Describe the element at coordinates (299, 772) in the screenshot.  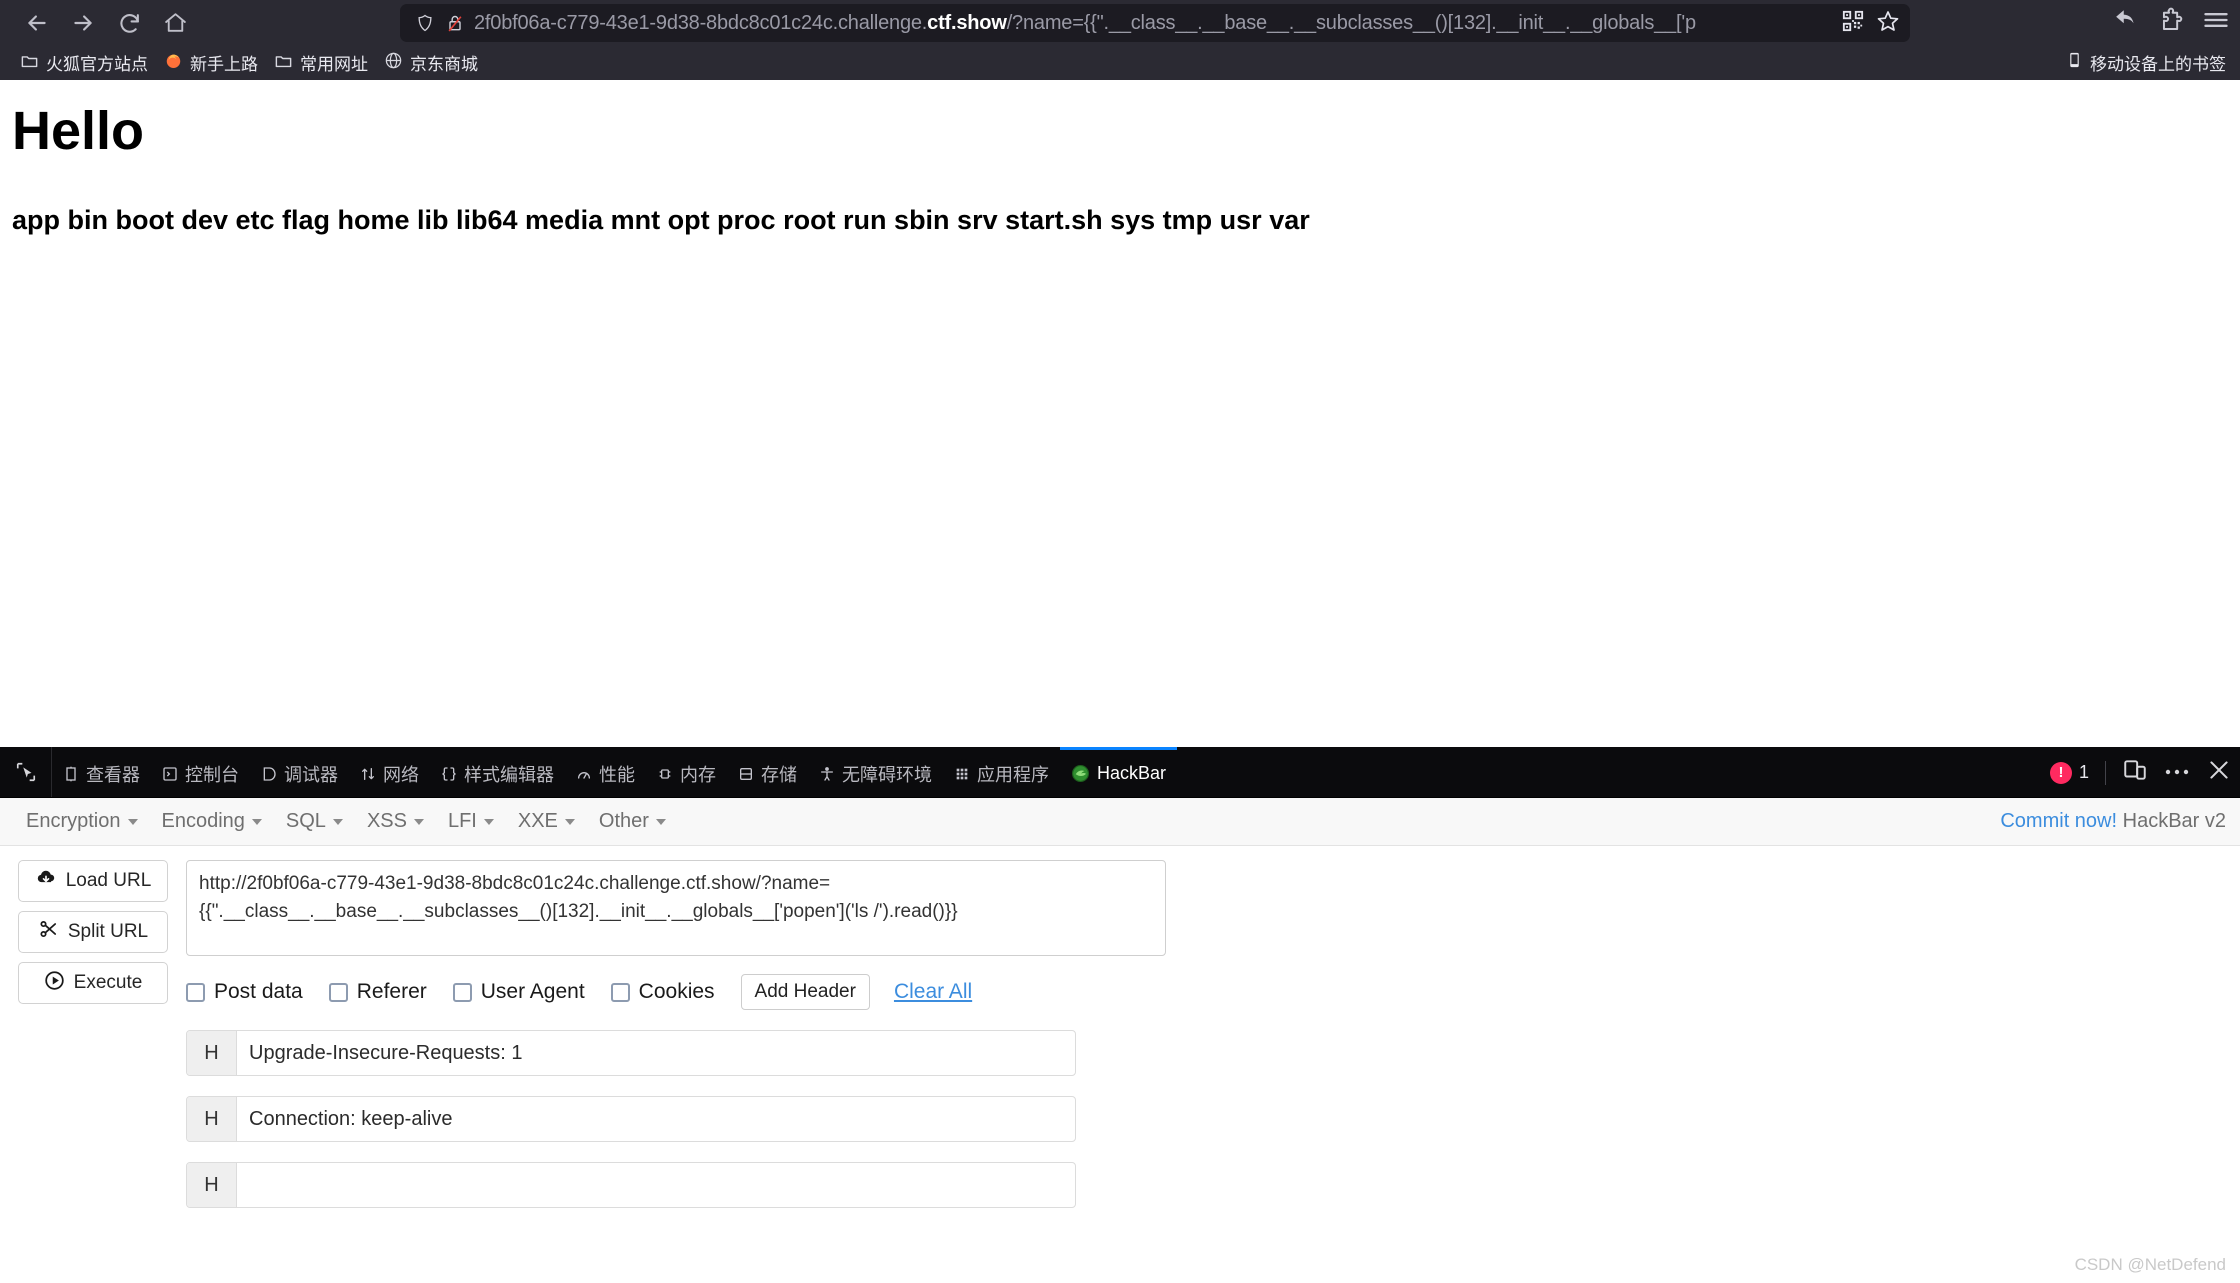
I see `tab-debugger: 调试器` at that location.